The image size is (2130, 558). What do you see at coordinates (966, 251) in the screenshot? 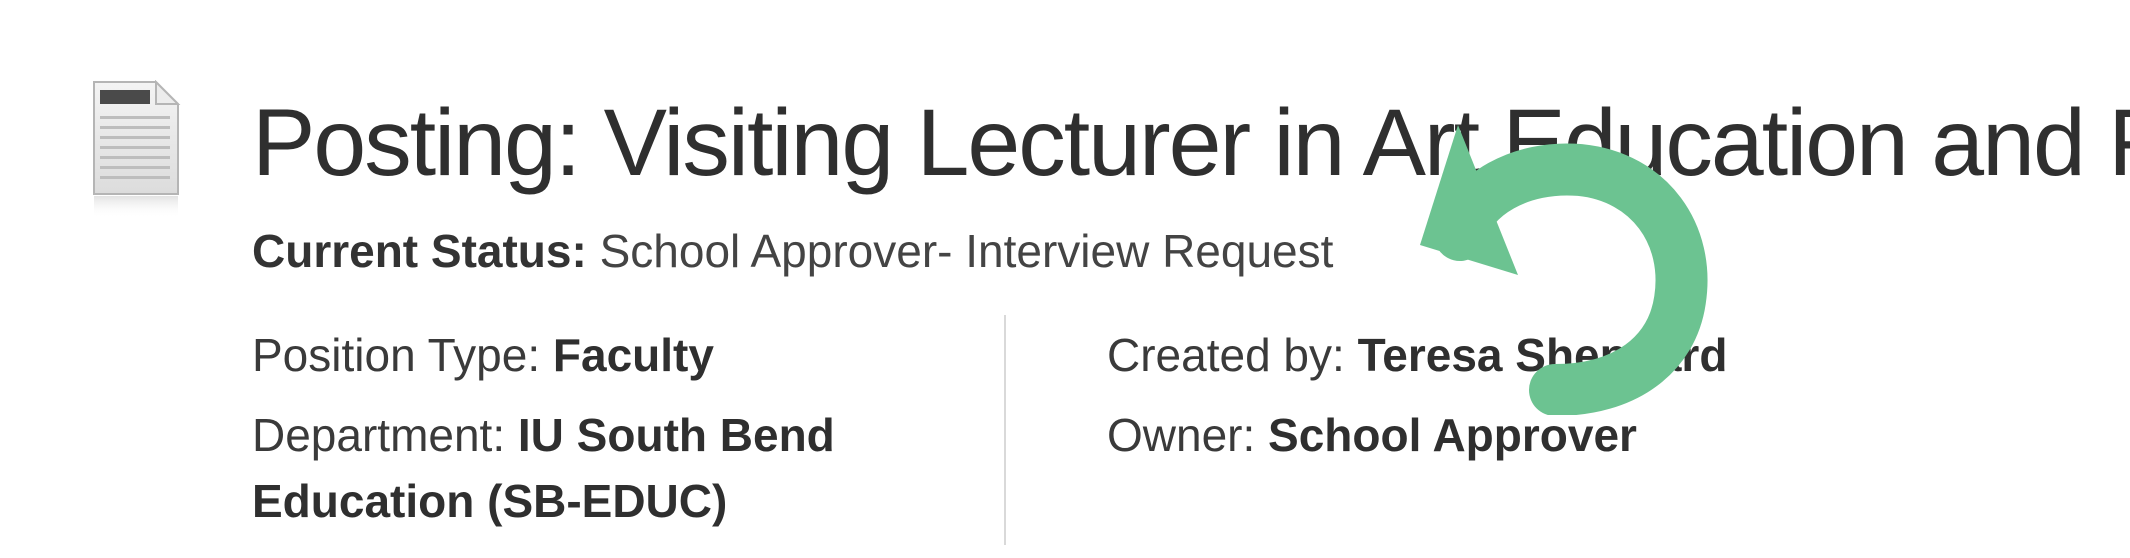
I see `status-value: School Approver- Interview Request` at bounding box center [966, 251].